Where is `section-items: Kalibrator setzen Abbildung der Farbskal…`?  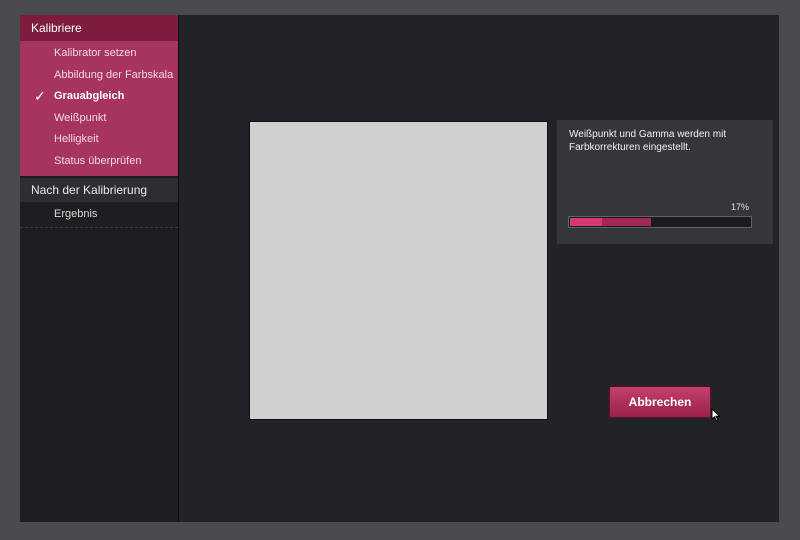
section-items: Kalibrator setzen Abbildung der Farbskal… is located at coordinates (99, 108).